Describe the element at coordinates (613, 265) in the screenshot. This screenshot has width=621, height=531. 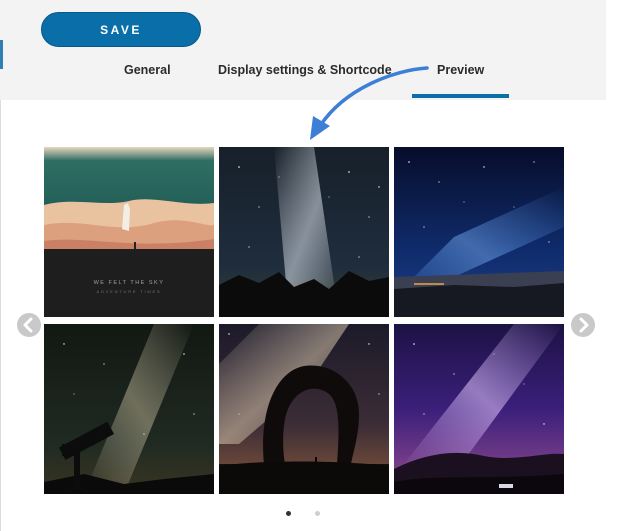
I see `right-margin` at that location.